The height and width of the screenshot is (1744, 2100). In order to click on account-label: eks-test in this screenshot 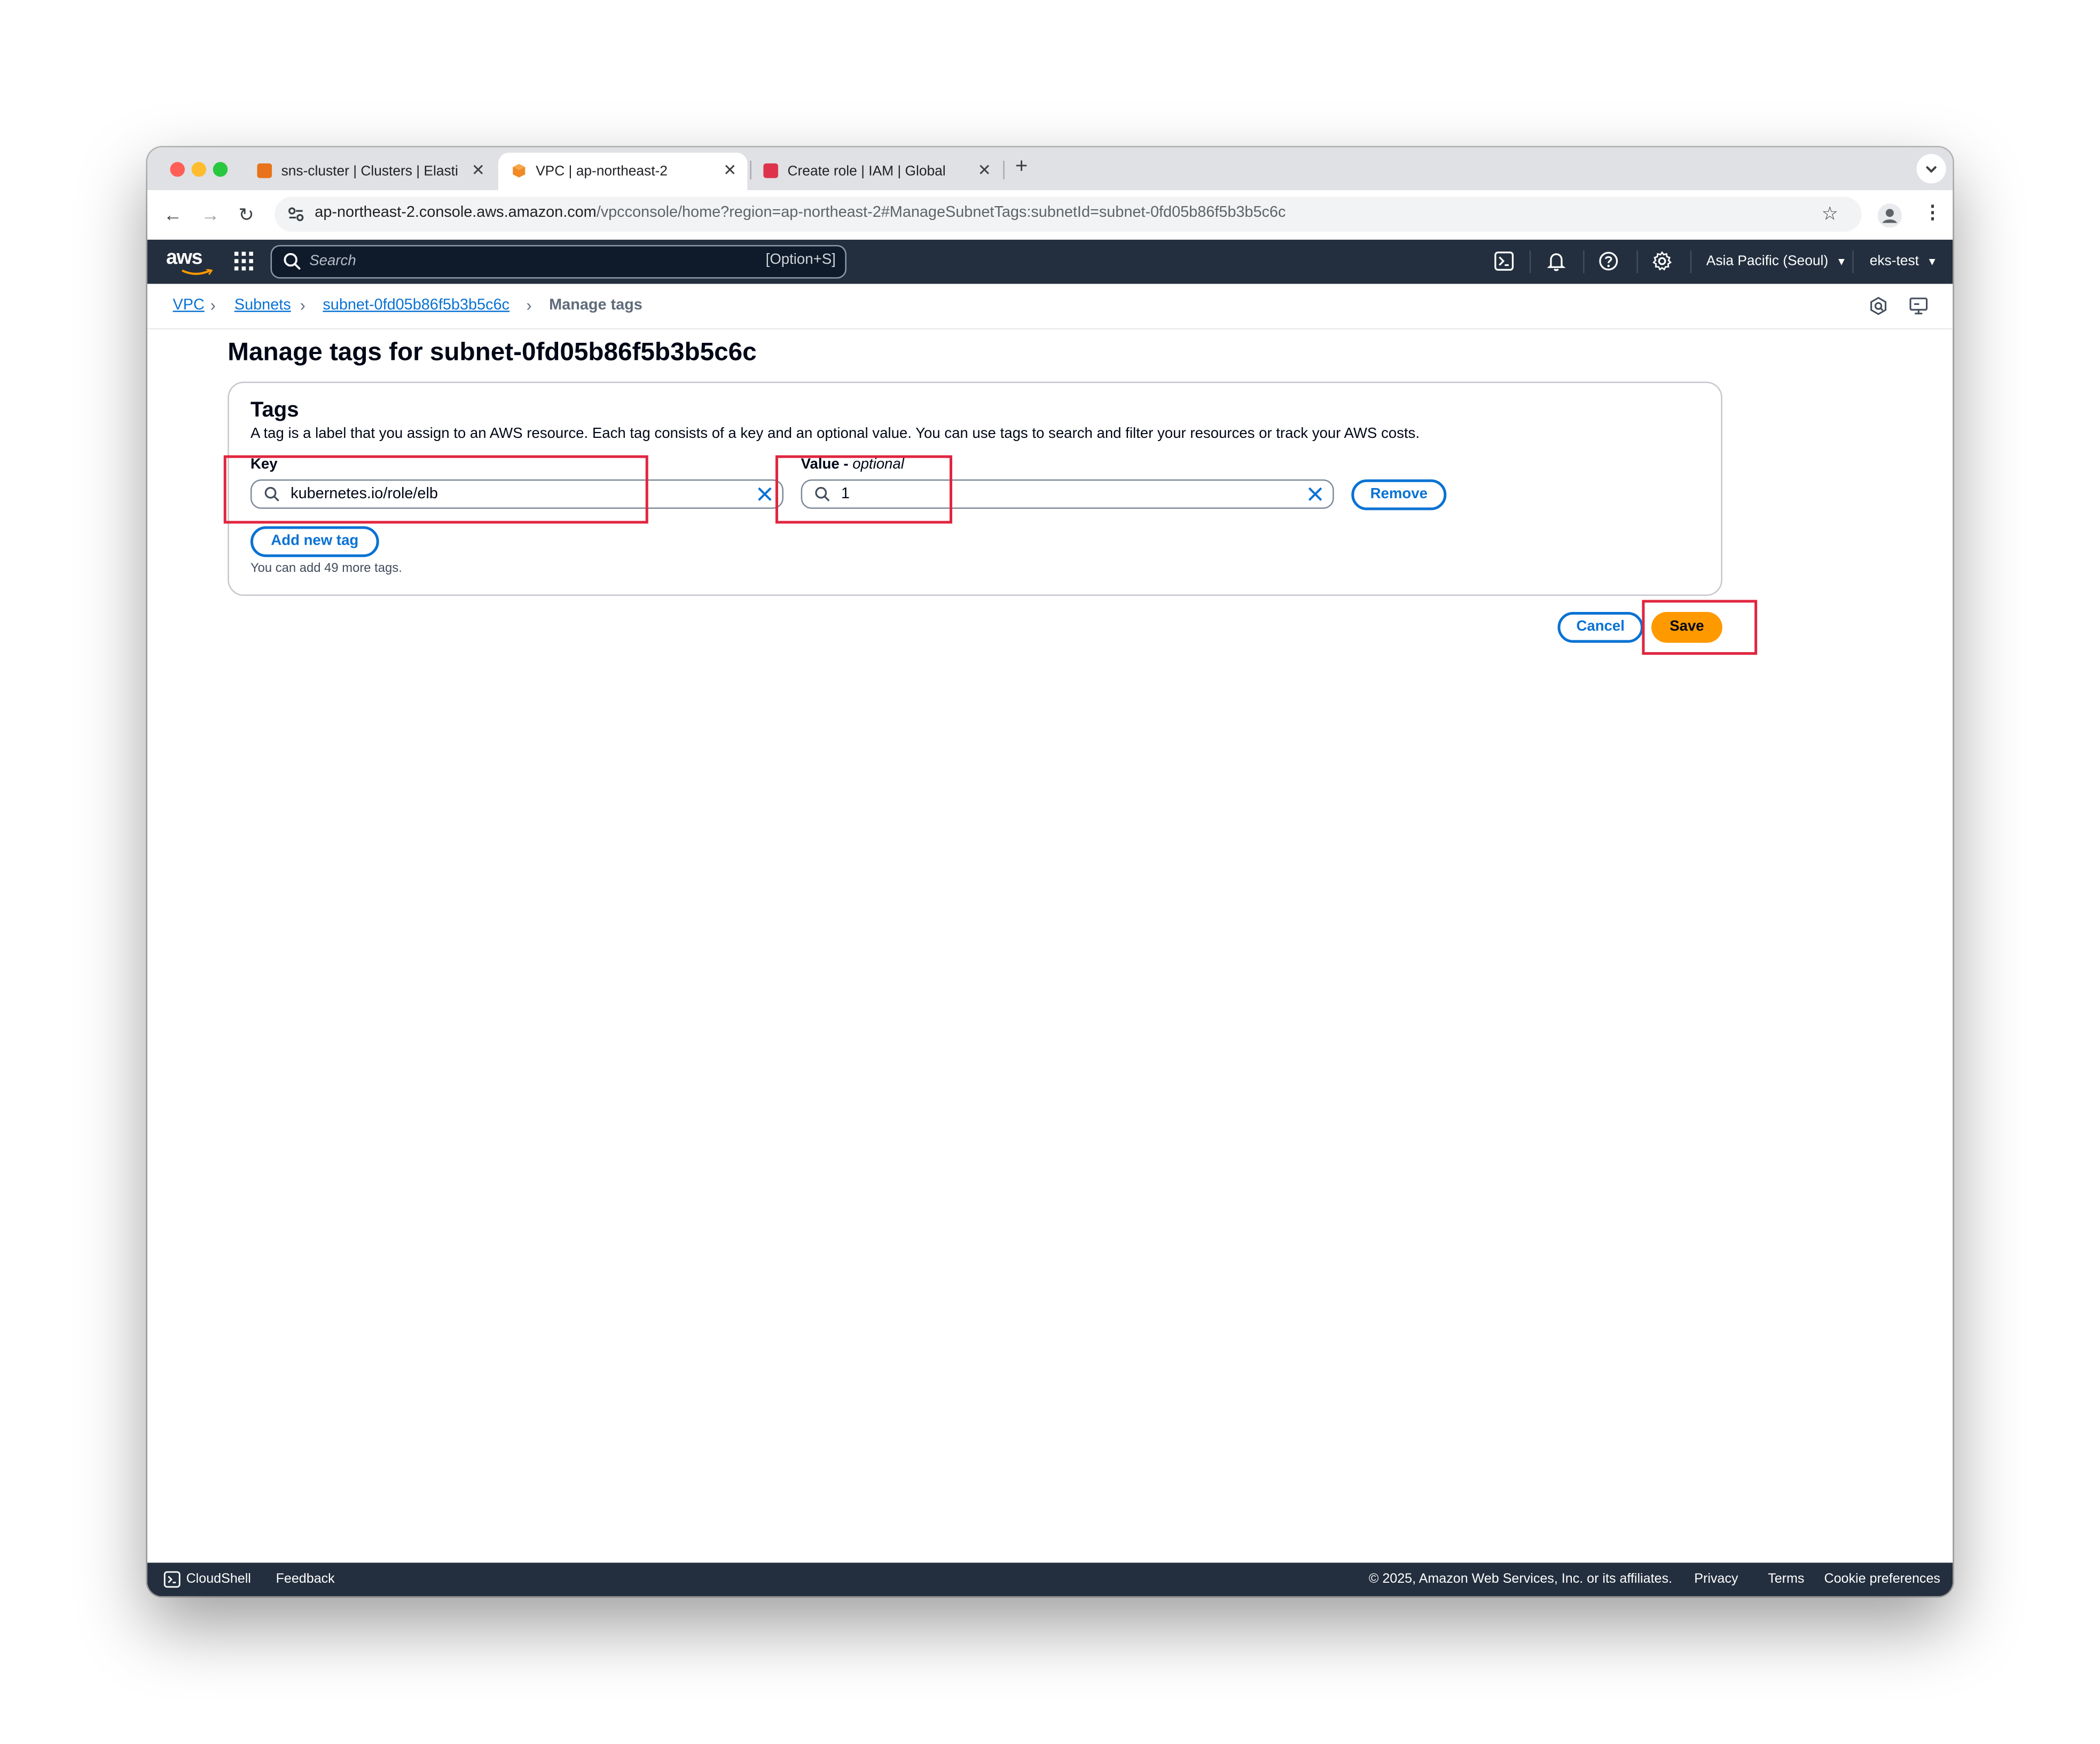, I will do `click(1894, 262)`.